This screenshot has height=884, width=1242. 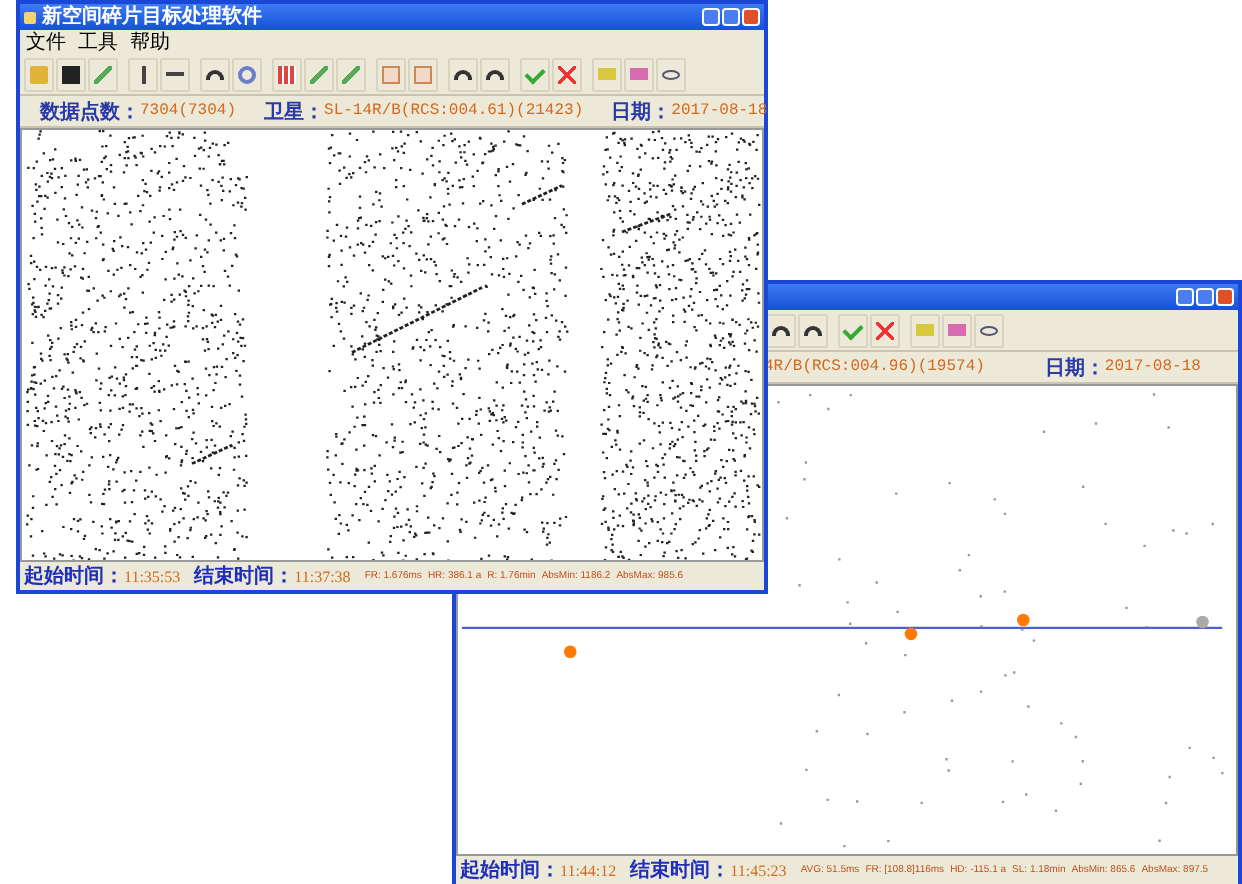 What do you see at coordinates (588, 870) in the screenshot?
I see `status-value: 11:44:12` at bounding box center [588, 870].